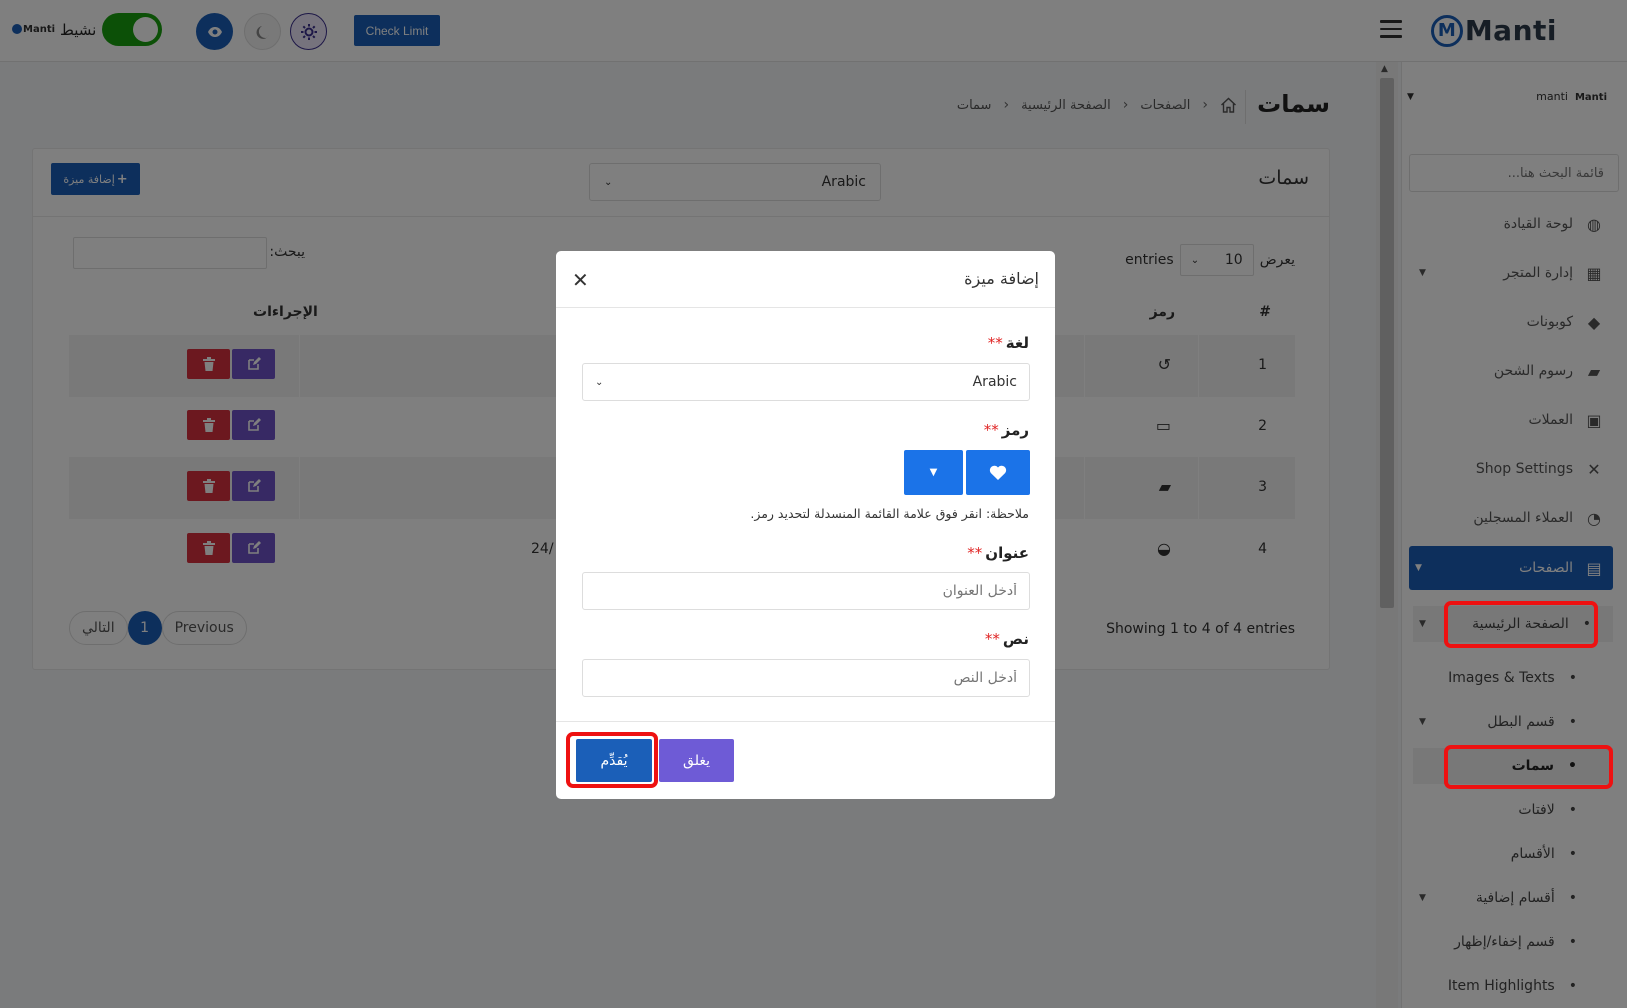  I want to click on text-input, so click(806, 678).